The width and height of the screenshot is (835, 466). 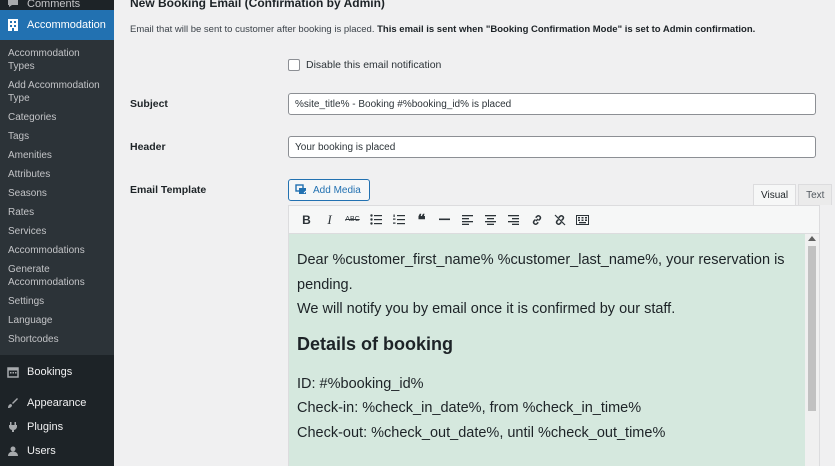 What do you see at coordinates (50, 372) in the screenshot?
I see `sidebar-item-label: Bookings` at bounding box center [50, 372].